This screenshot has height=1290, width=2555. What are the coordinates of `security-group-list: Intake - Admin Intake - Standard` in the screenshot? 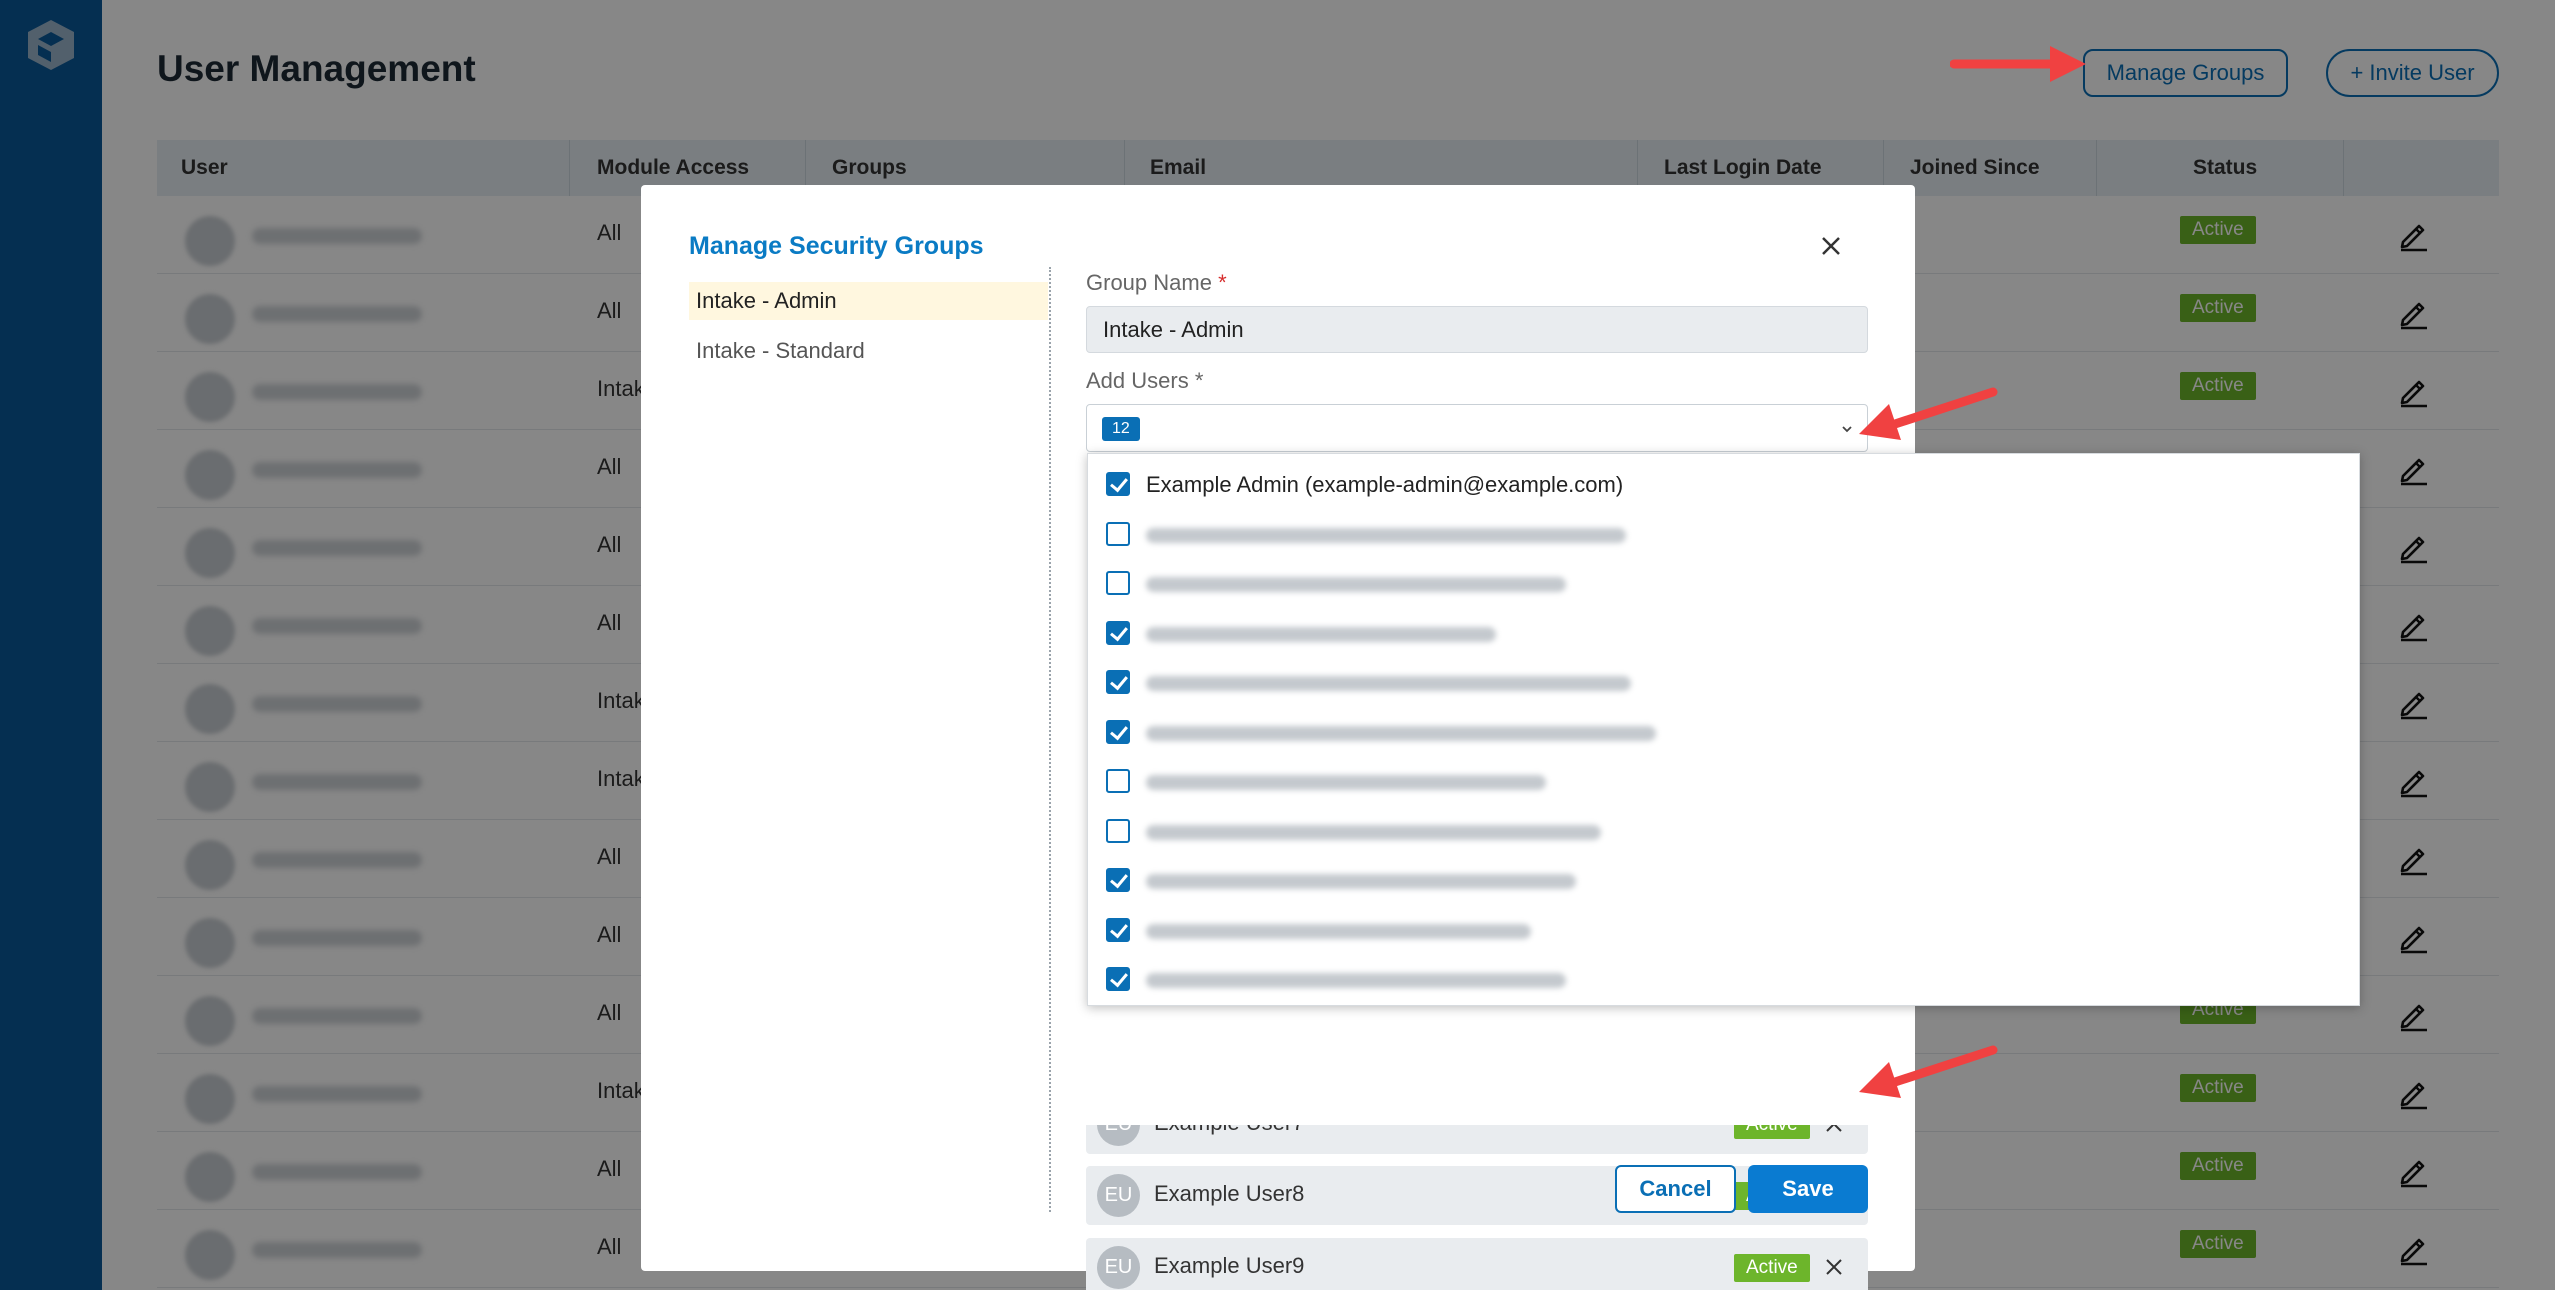 It's located at (868, 332).